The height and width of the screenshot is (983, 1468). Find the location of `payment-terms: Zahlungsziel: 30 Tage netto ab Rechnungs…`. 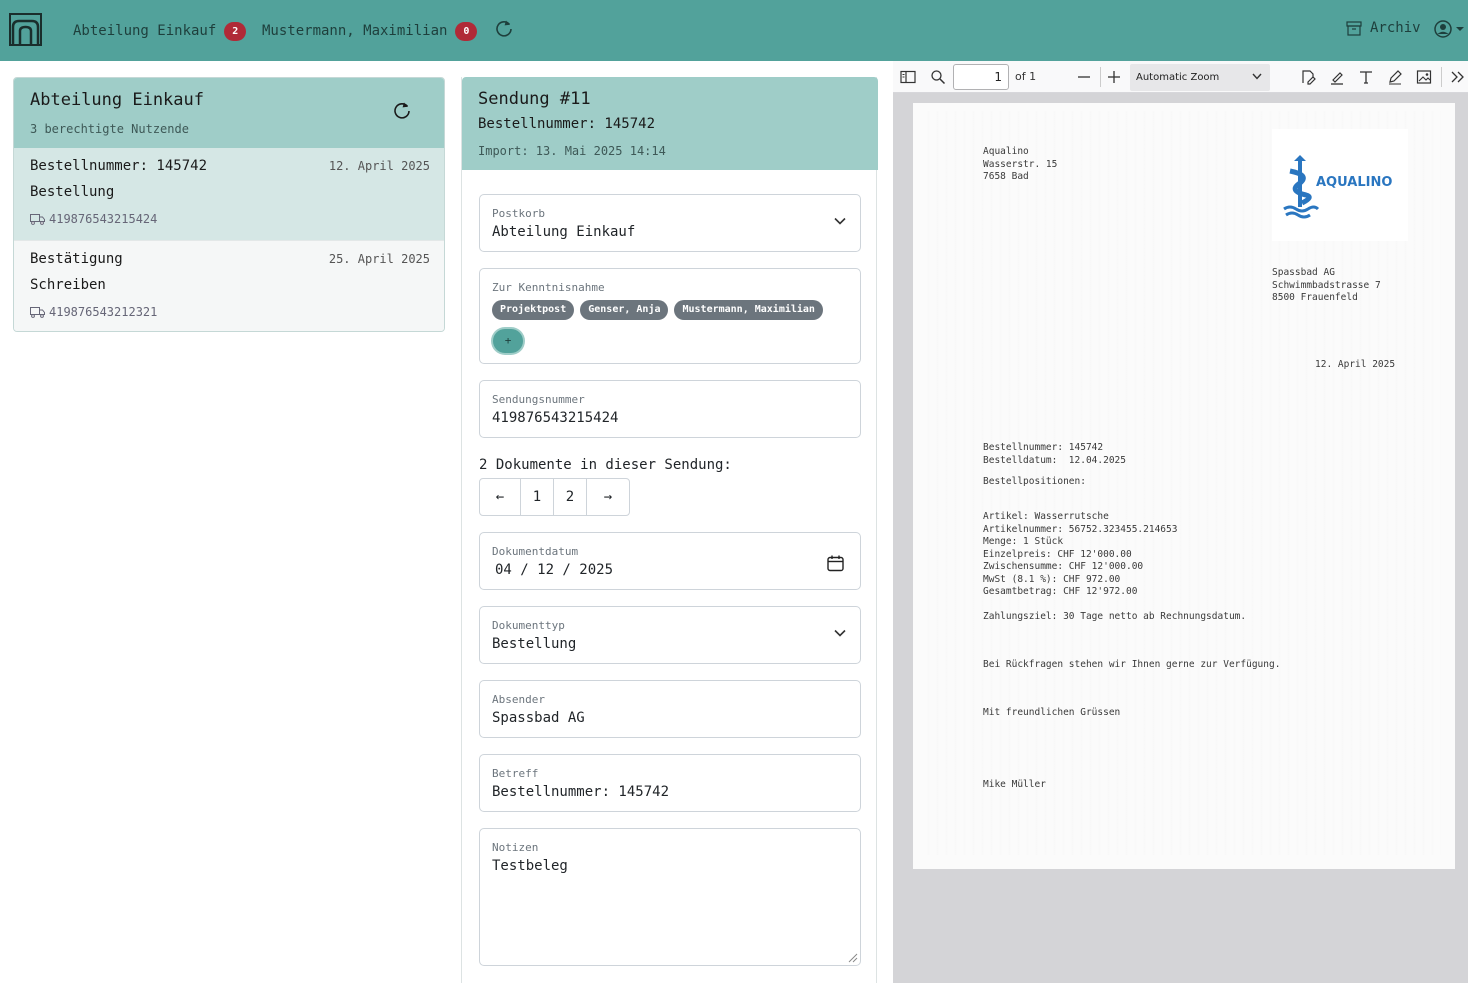

payment-terms: Zahlungsziel: 30 Tage netto ab Rechnungs… is located at coordinates (1115, 616).